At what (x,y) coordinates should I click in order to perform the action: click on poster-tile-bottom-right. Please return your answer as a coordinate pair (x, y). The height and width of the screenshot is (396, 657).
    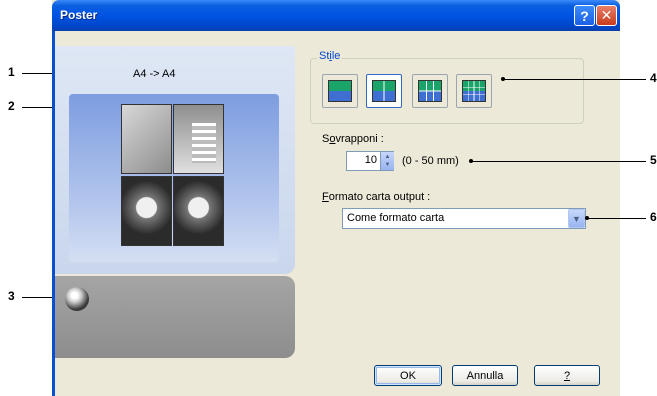
    Looking at the image, I should click on (198, 211).